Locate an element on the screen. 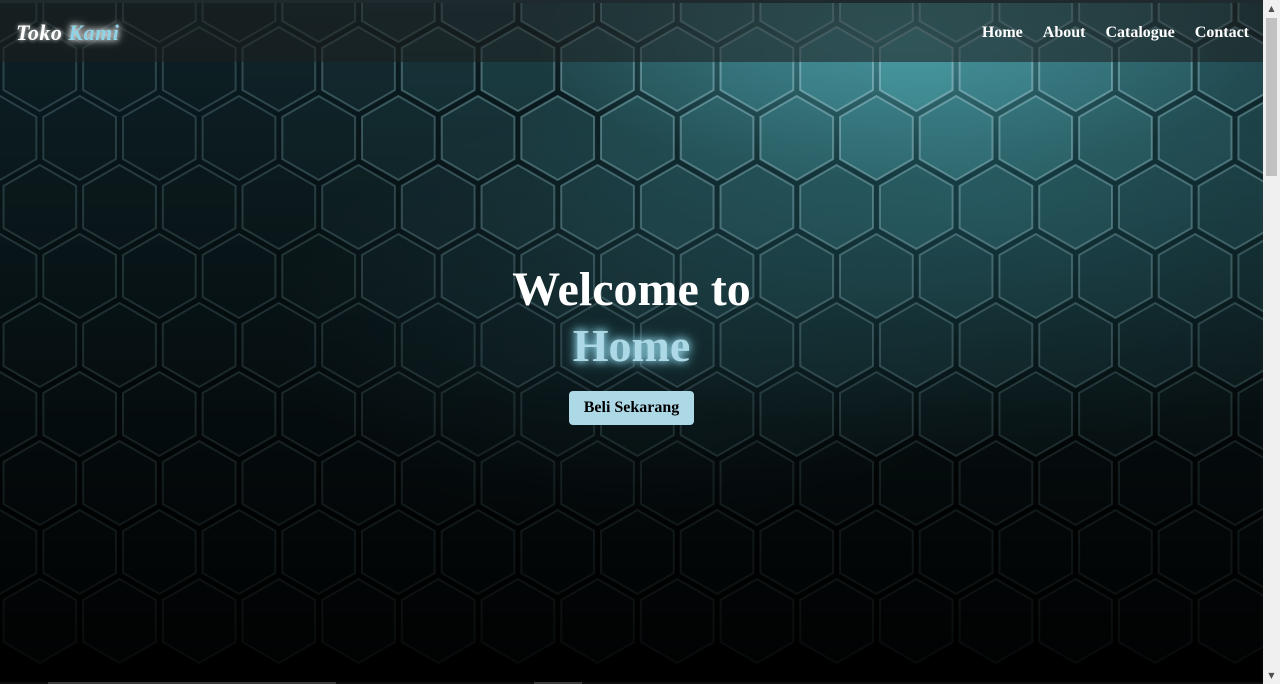 The height and width of the screenshot is (684, 1280). nav-link-catalogue: Catalogue is located at coordinates (1139, 33).